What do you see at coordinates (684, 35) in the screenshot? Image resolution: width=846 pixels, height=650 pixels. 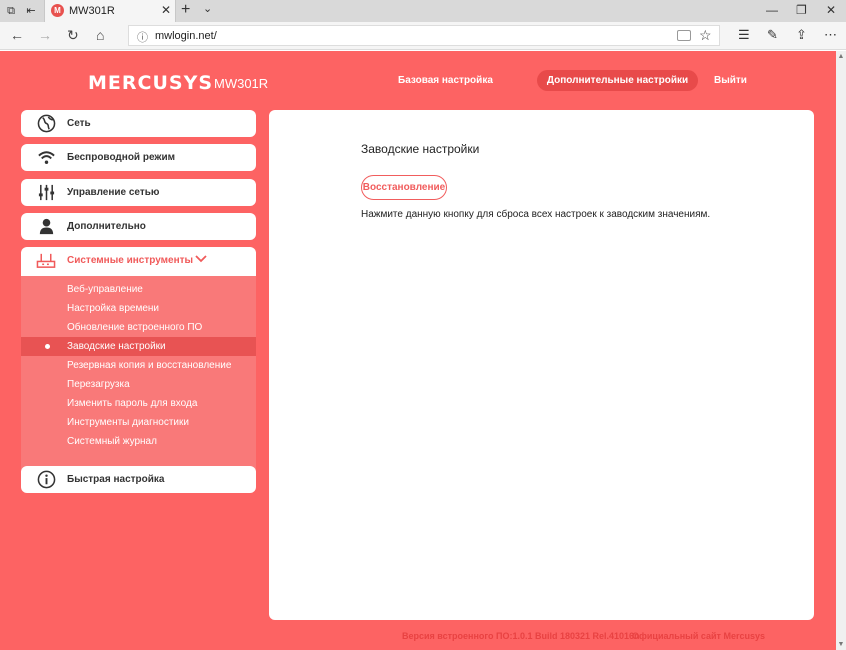 I see `reading-view-icon` at bounding box center [684, 35].